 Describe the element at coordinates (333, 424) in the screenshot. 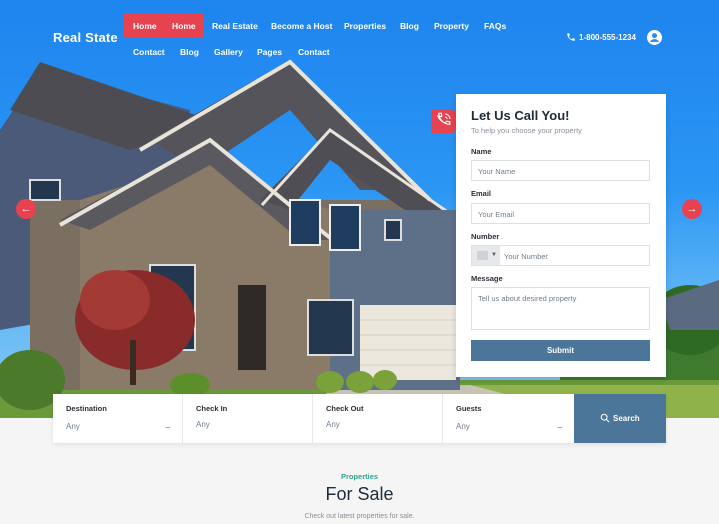

I see `check-out-value: Any` at that location.